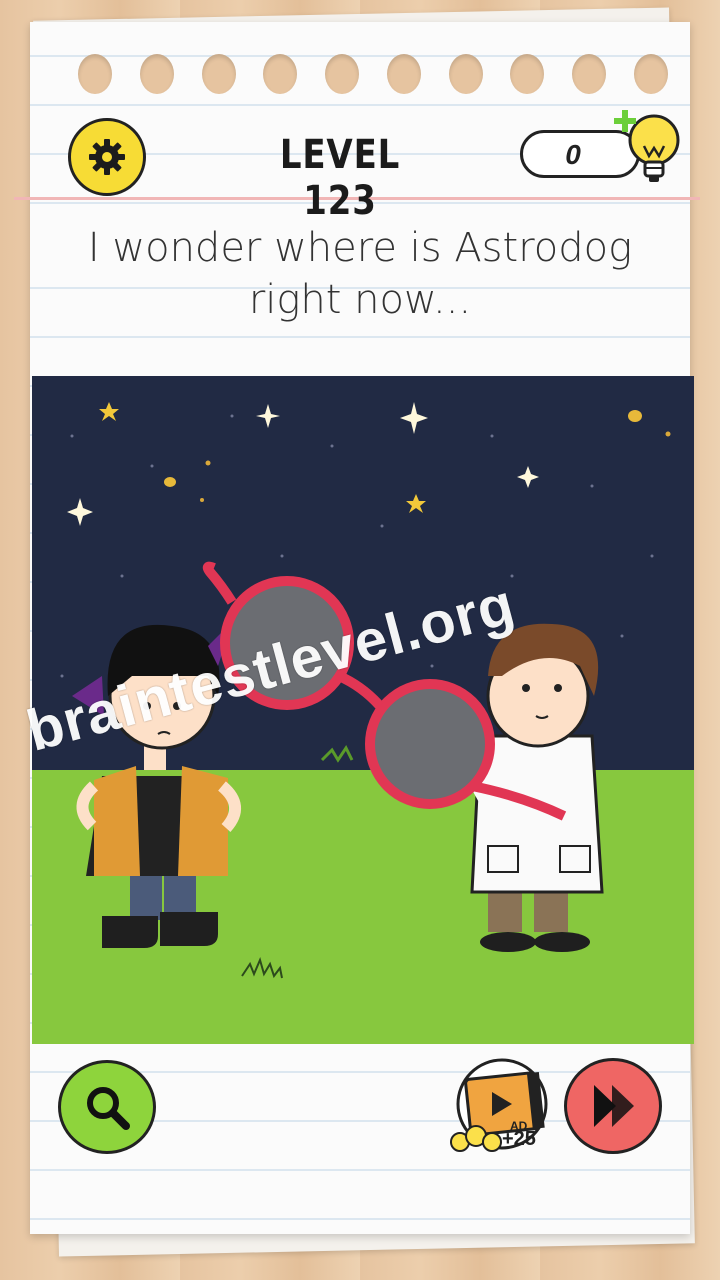  What do you see at coordinates (340, 178) in the screenshot?
I see `level-title: LEVEL 123` at bounding box center [340, 178].